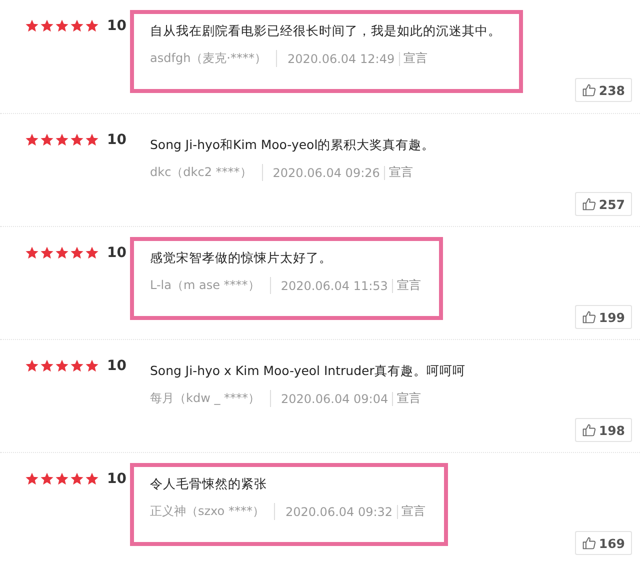 The width and height of the screenshot is (640, 565). Describe the element at coordinates (213, 511) in the screenshot. I see `username: 正义神（szxo ****）` at that location.